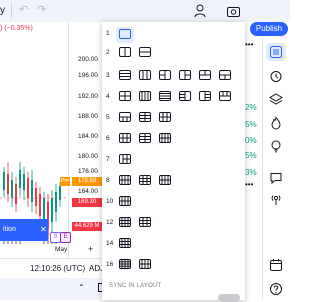 Image resolution: width=320 pixels, height=302 pixels. What do you see at coordinates (251, 172) in the screenshot?
I see `watchlist-change: 3%` at bounding box center [251, 172].